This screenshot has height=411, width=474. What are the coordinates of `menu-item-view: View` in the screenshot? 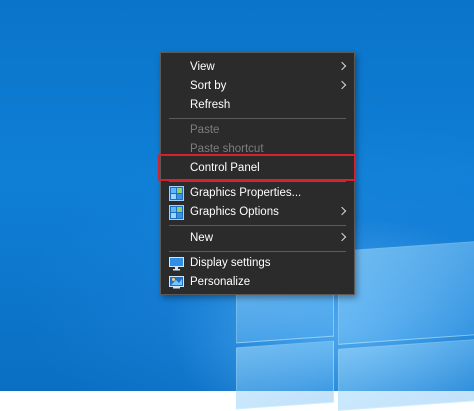 It's located at (257, 67).